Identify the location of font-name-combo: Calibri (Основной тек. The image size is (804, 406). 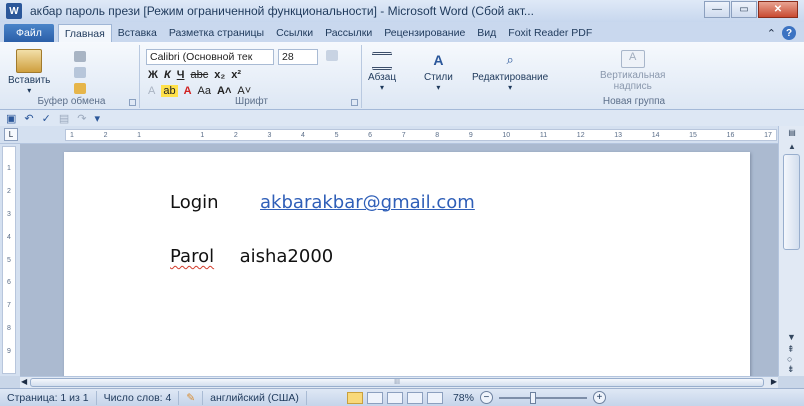
(210, 57).